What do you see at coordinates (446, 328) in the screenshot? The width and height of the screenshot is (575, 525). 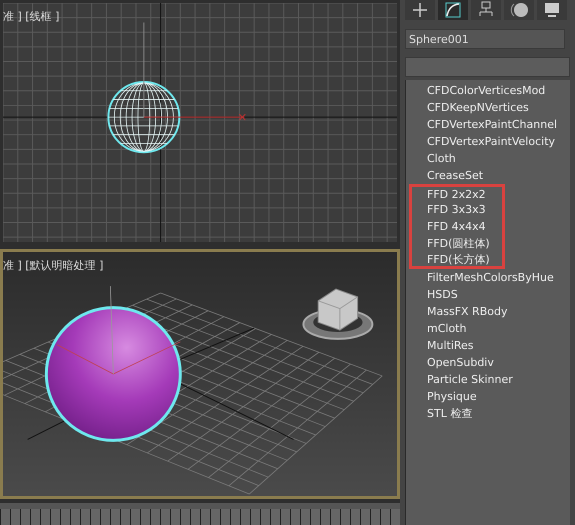 I see `modifier-list-item: mCloth` at bounding box center [446, 328].